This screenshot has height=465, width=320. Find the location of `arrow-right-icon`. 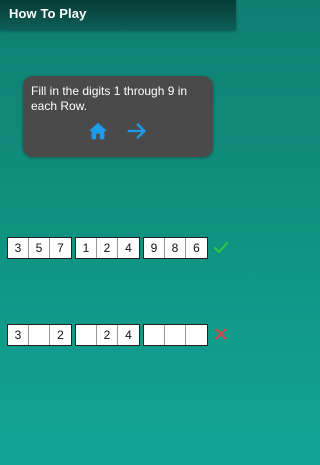

arrow-right-icon is located at coordinates (137, 131).